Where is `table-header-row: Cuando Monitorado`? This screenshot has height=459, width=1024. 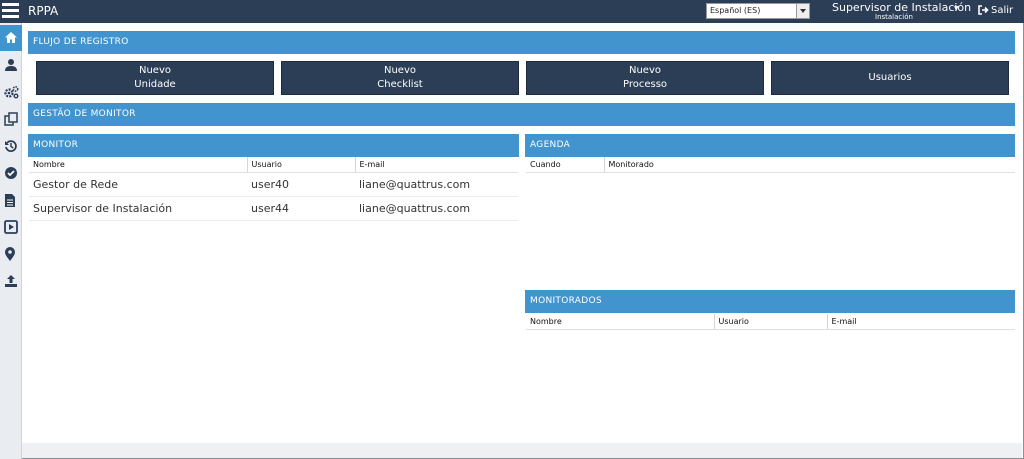 table-header-row: Cuando Monitorado is located at coordinates (770, 165).